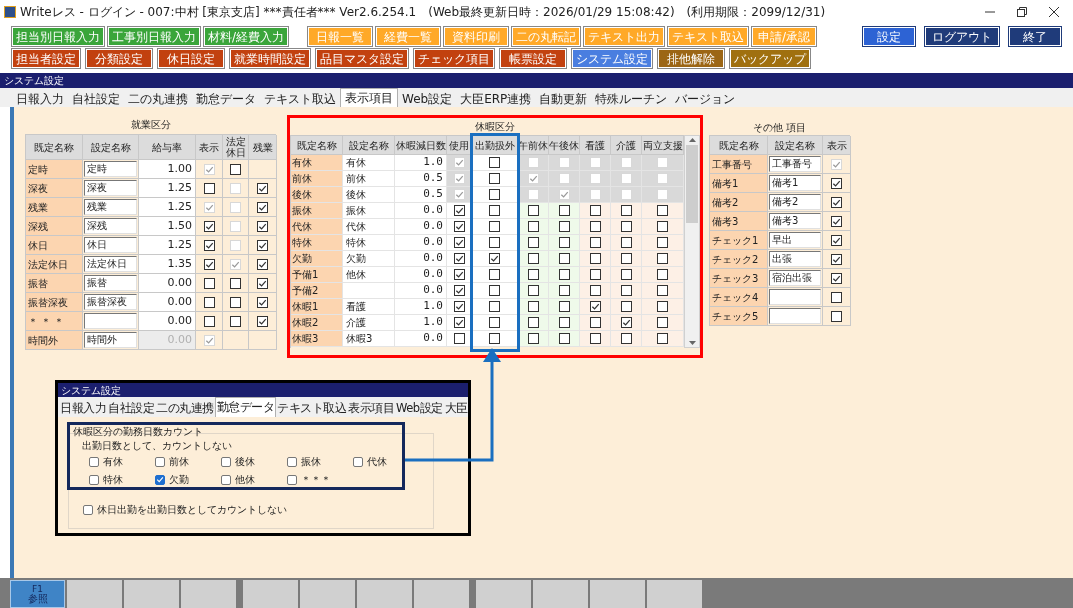 The width and height of the screenshot is (1073, 608). I want to click on checkbox-label: 特休, so click(113, 479).